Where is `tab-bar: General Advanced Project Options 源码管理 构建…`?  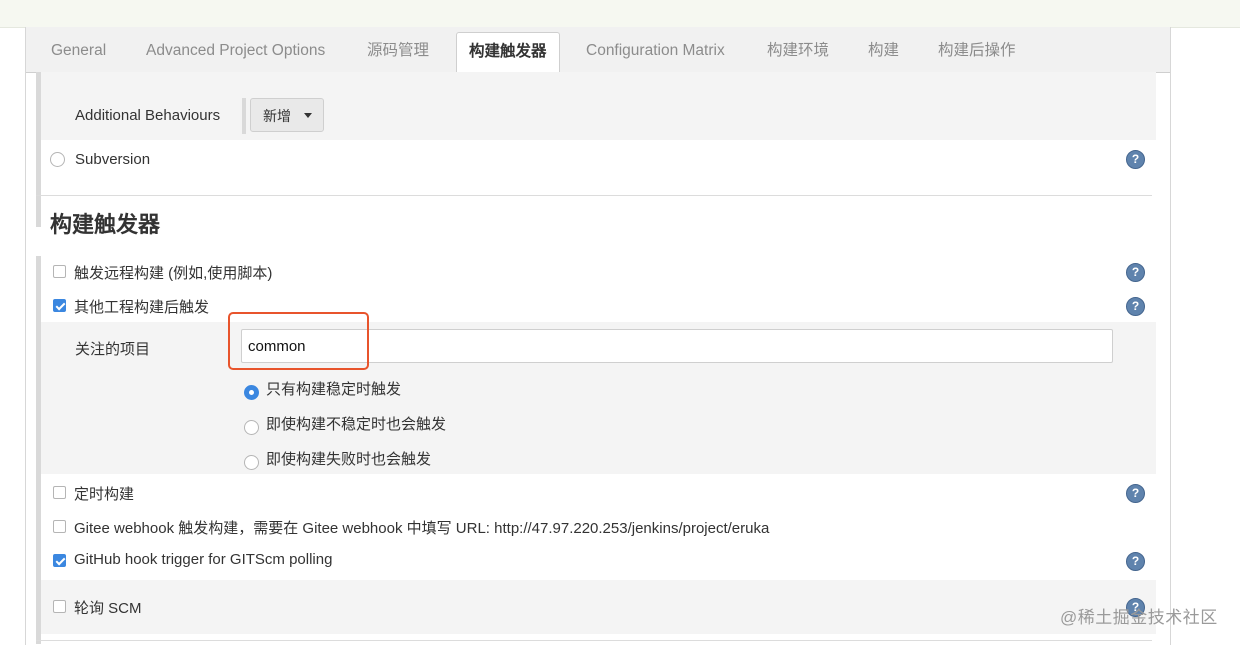
tab-bar: General Advanced Project Options 源码管理 构建… is located at coordinates (598, 50).